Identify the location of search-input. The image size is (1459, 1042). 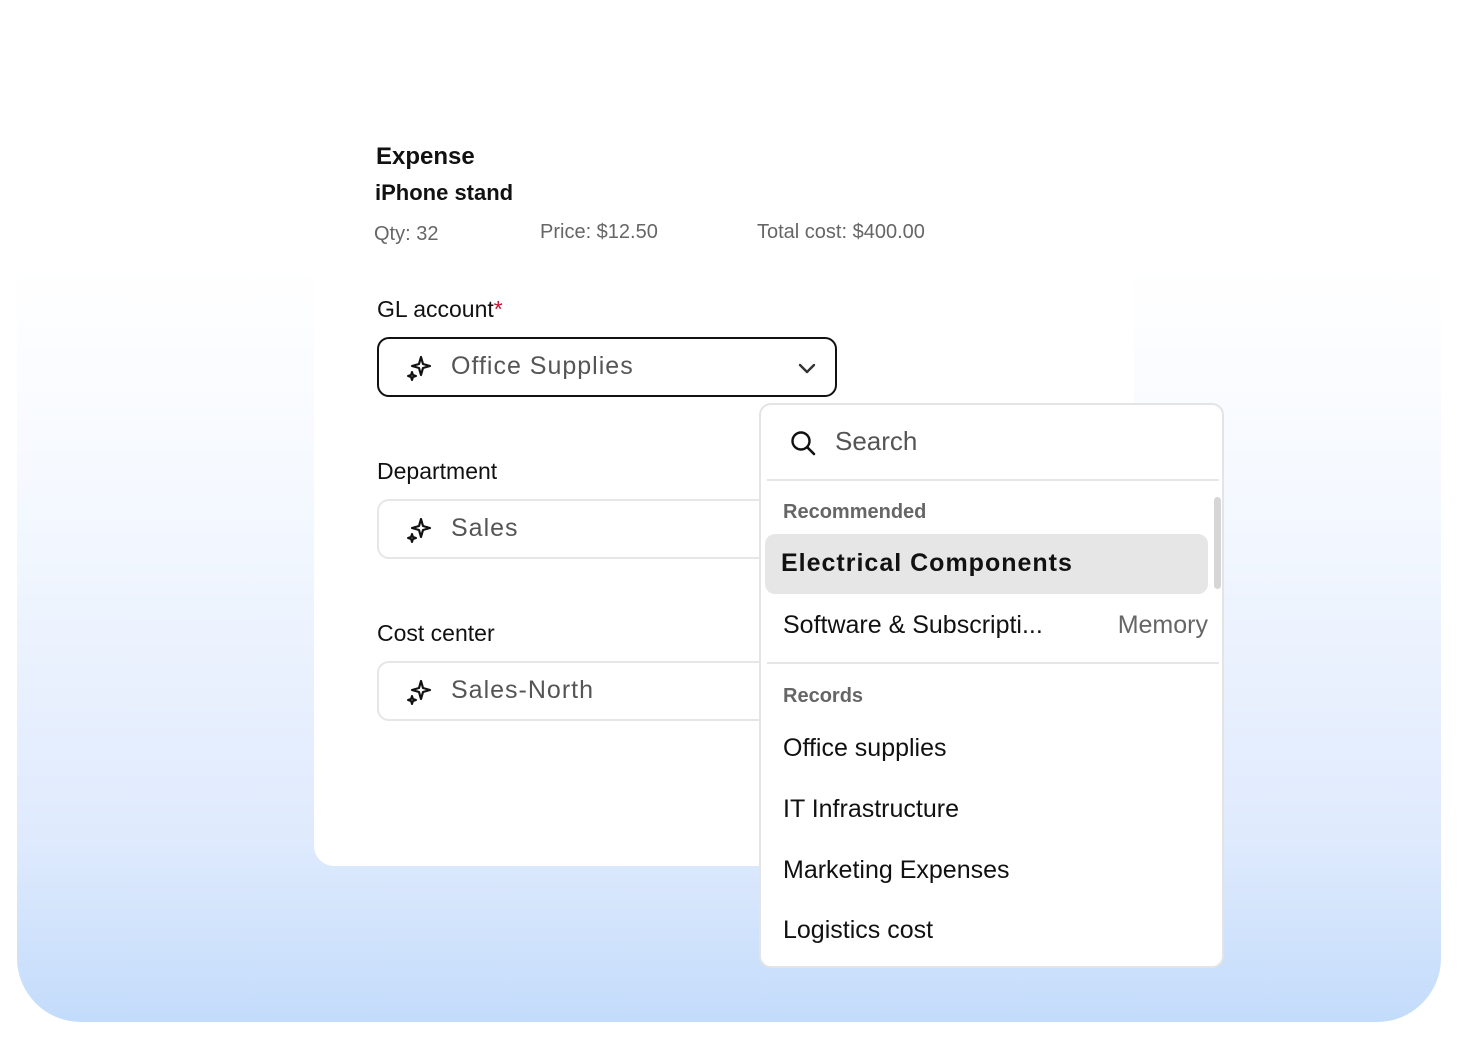
(1015, 441).